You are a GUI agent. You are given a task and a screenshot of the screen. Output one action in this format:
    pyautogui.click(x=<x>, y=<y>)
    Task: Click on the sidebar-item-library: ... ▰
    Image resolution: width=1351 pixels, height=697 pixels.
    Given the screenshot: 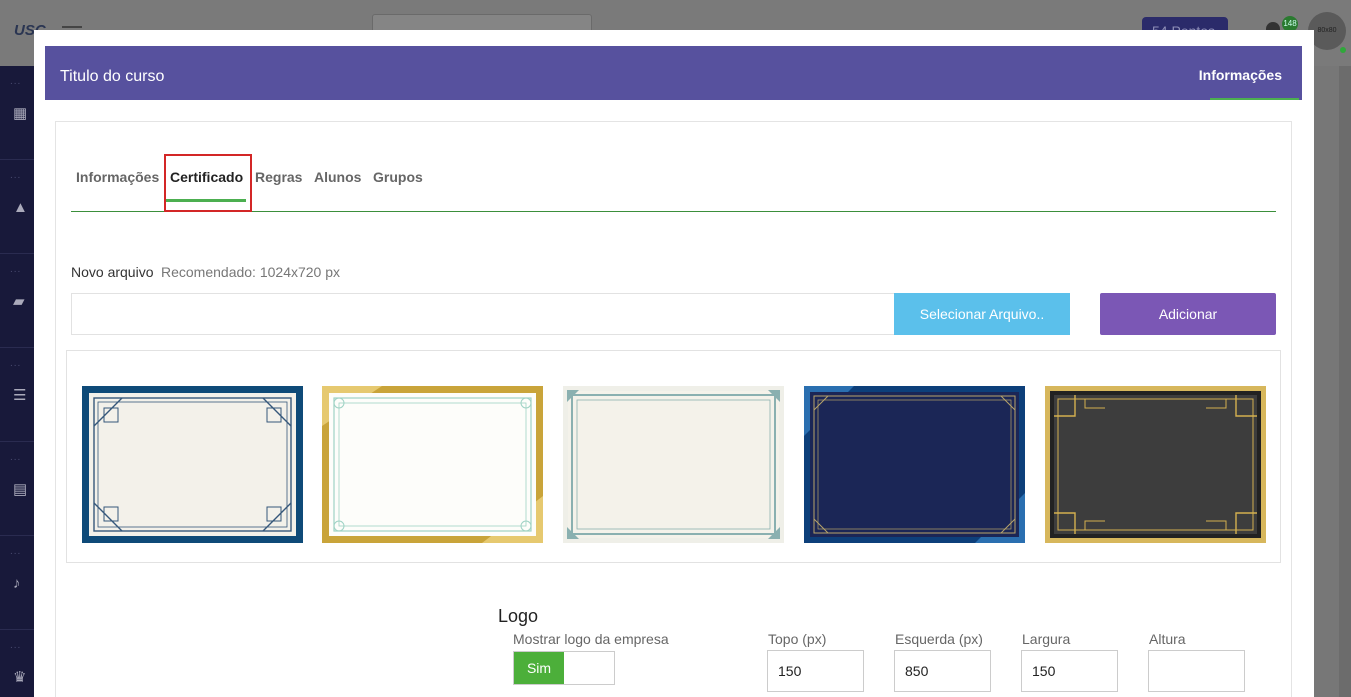 What is the action you would take?
    pyautogui.click(x=17, y=301)
    